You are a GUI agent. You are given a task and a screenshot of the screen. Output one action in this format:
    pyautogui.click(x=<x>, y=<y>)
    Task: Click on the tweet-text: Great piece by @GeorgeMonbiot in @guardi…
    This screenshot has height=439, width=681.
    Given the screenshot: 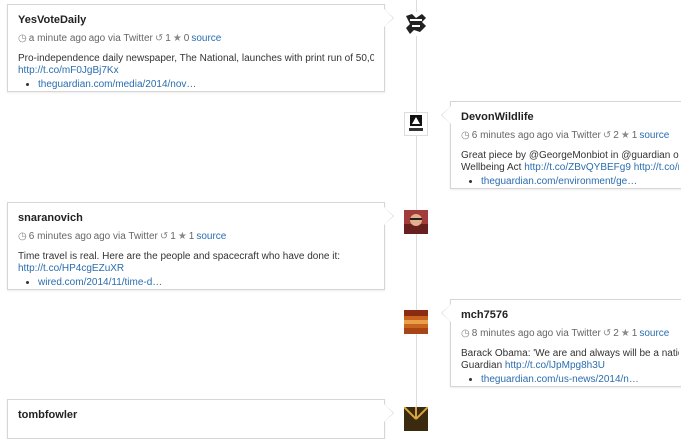 What is the action you would take?
    pyautogui.click(x=570, y=162)
    